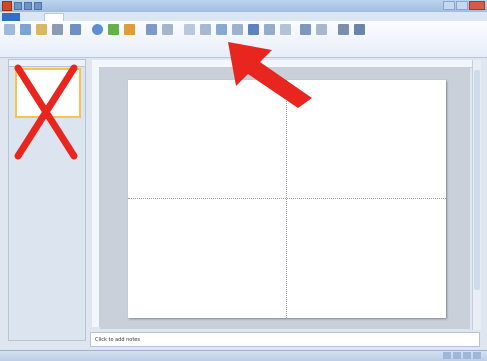 This screenshot has width=487, height=361. I want to click on vertical-guide, so click(286, 199).